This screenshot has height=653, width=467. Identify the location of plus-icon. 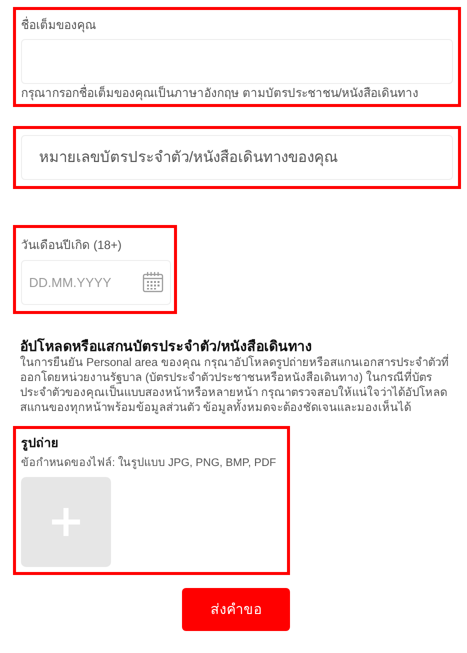
(66, 522).